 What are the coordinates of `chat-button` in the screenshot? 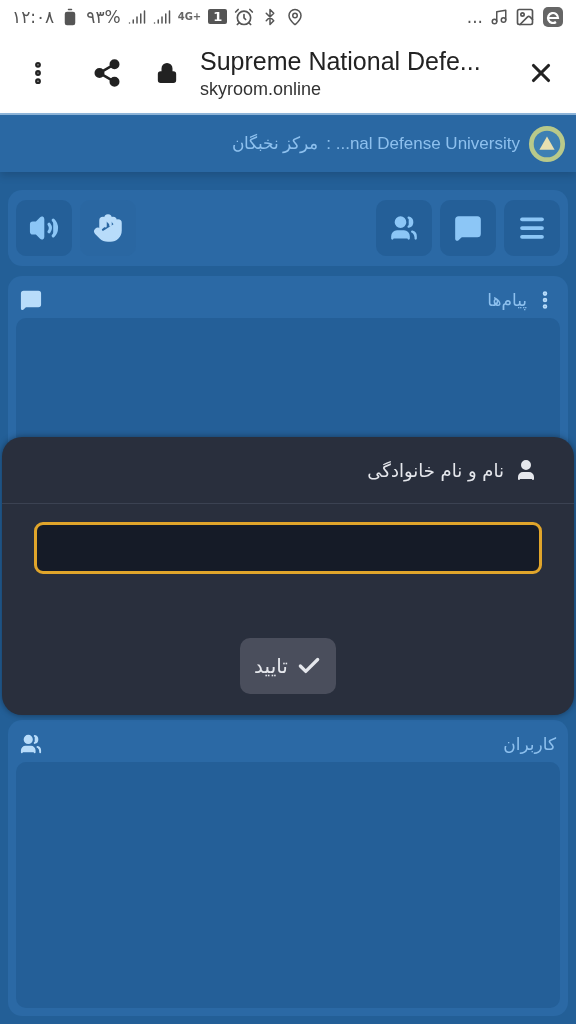 It's located at (468, 228).